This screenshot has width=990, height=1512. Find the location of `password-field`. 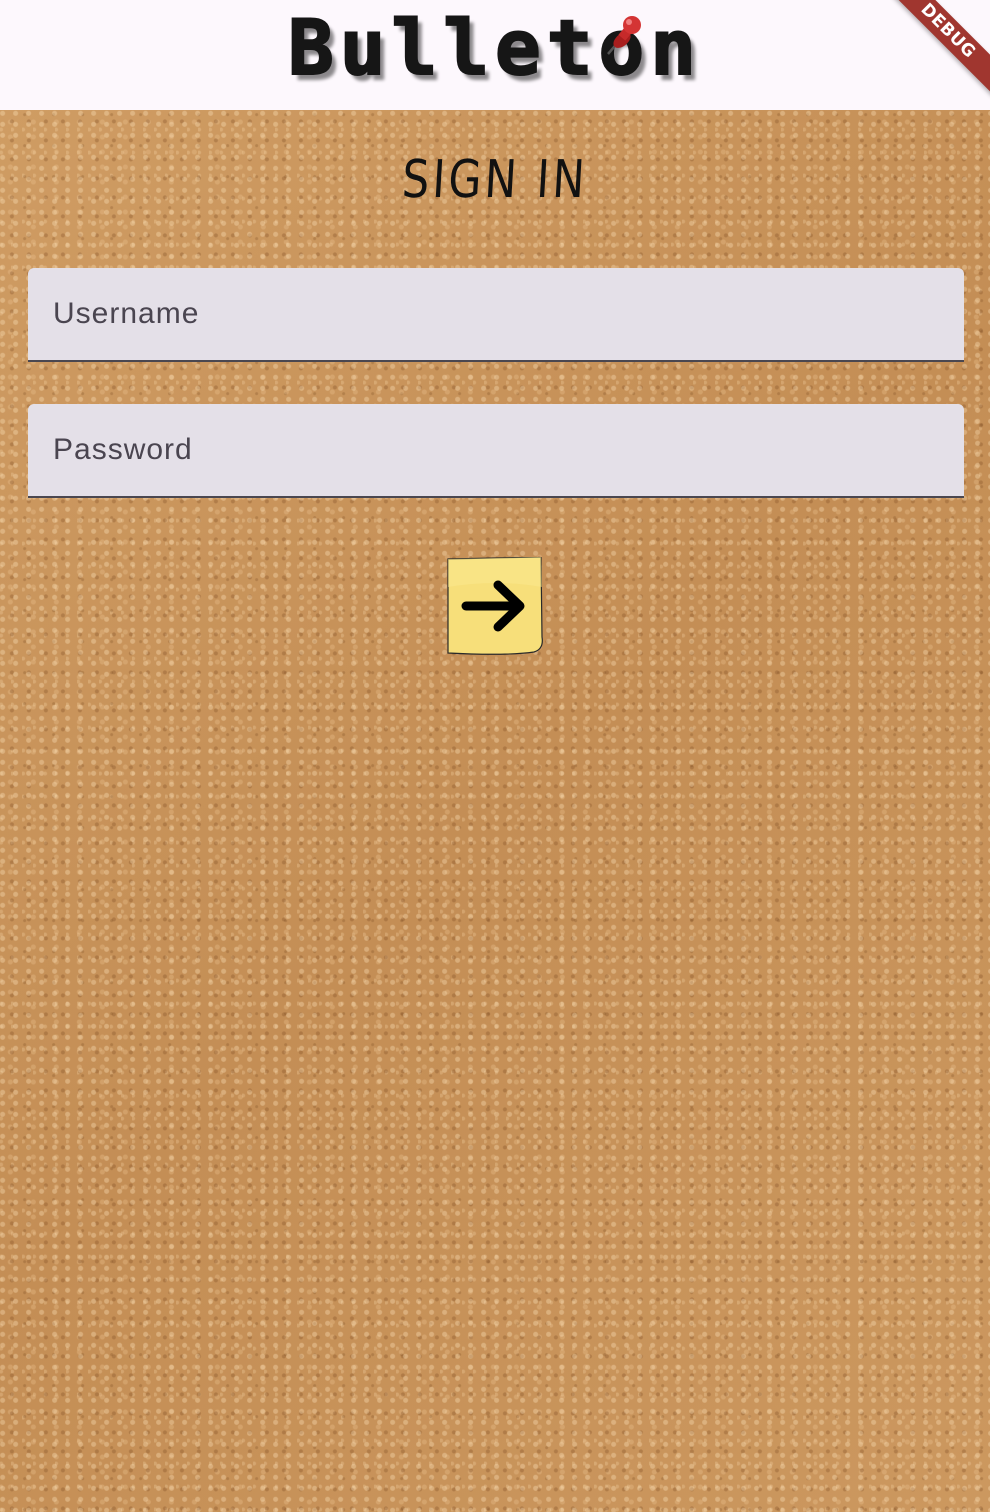

password-field is located at coordinates (496, 451).